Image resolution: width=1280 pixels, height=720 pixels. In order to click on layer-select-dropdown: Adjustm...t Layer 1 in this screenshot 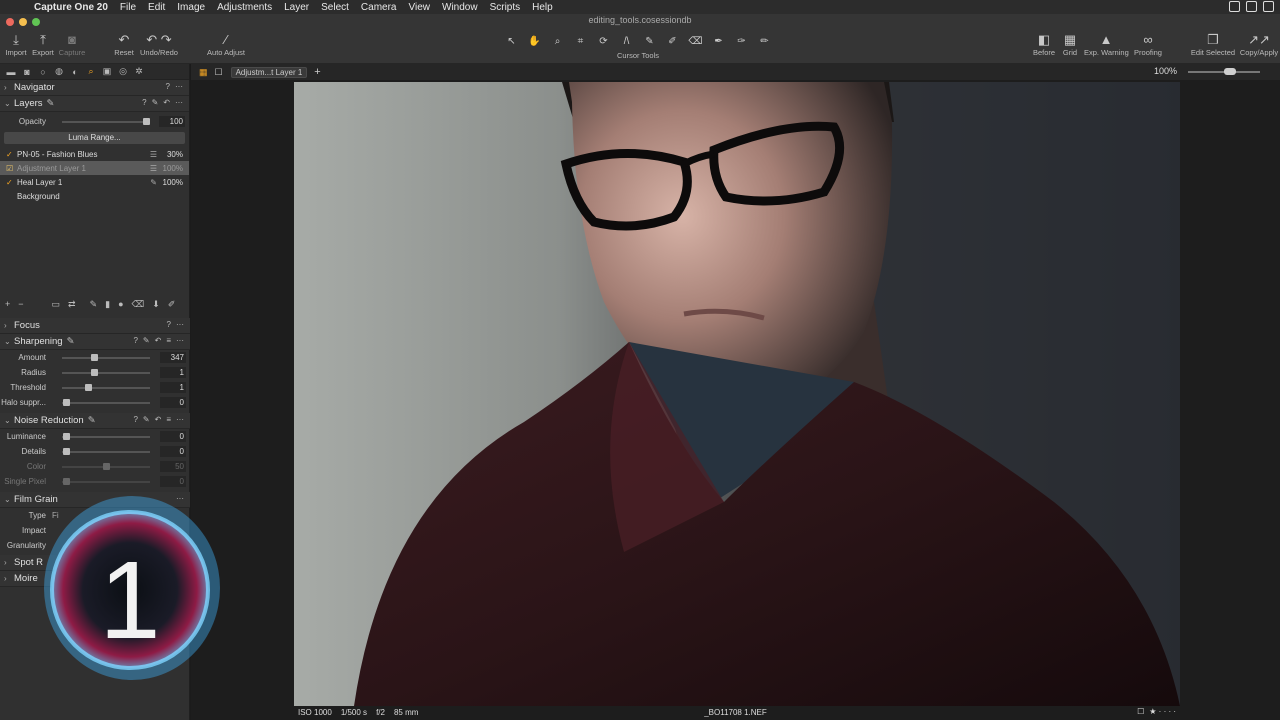, I will do `click(269, 72)`.